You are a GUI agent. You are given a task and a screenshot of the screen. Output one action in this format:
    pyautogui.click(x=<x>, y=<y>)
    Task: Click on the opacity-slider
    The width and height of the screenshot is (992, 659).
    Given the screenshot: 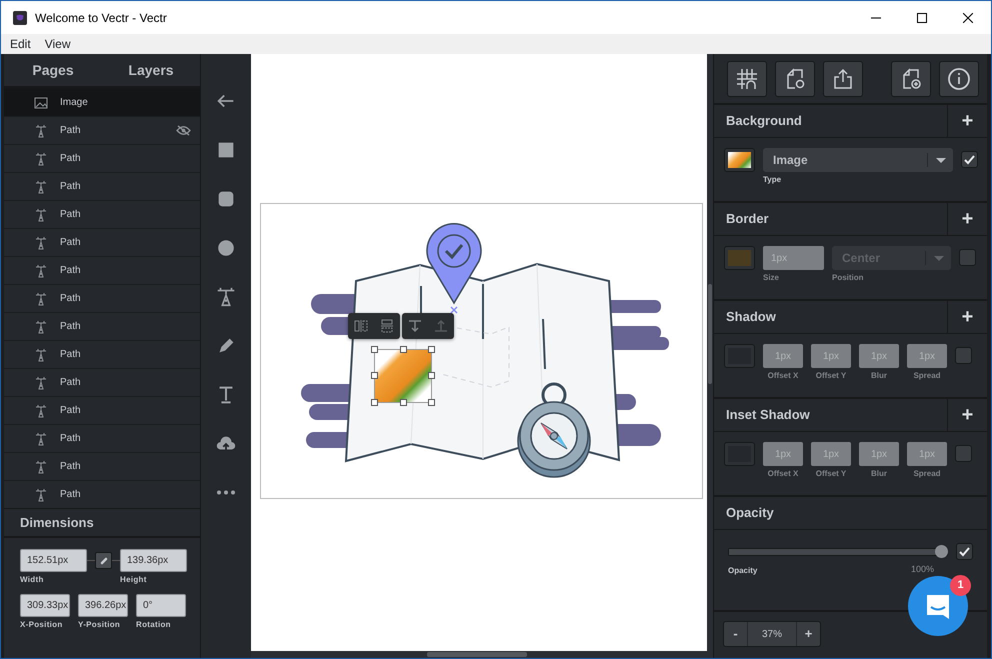 What is the action you would take?
    pyautogui.click(x=838, y=552)
    